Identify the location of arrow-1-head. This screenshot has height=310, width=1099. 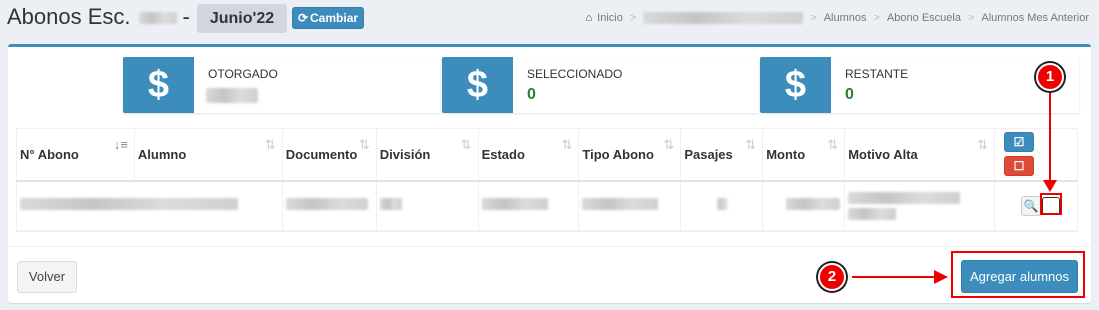
(1050, 186).